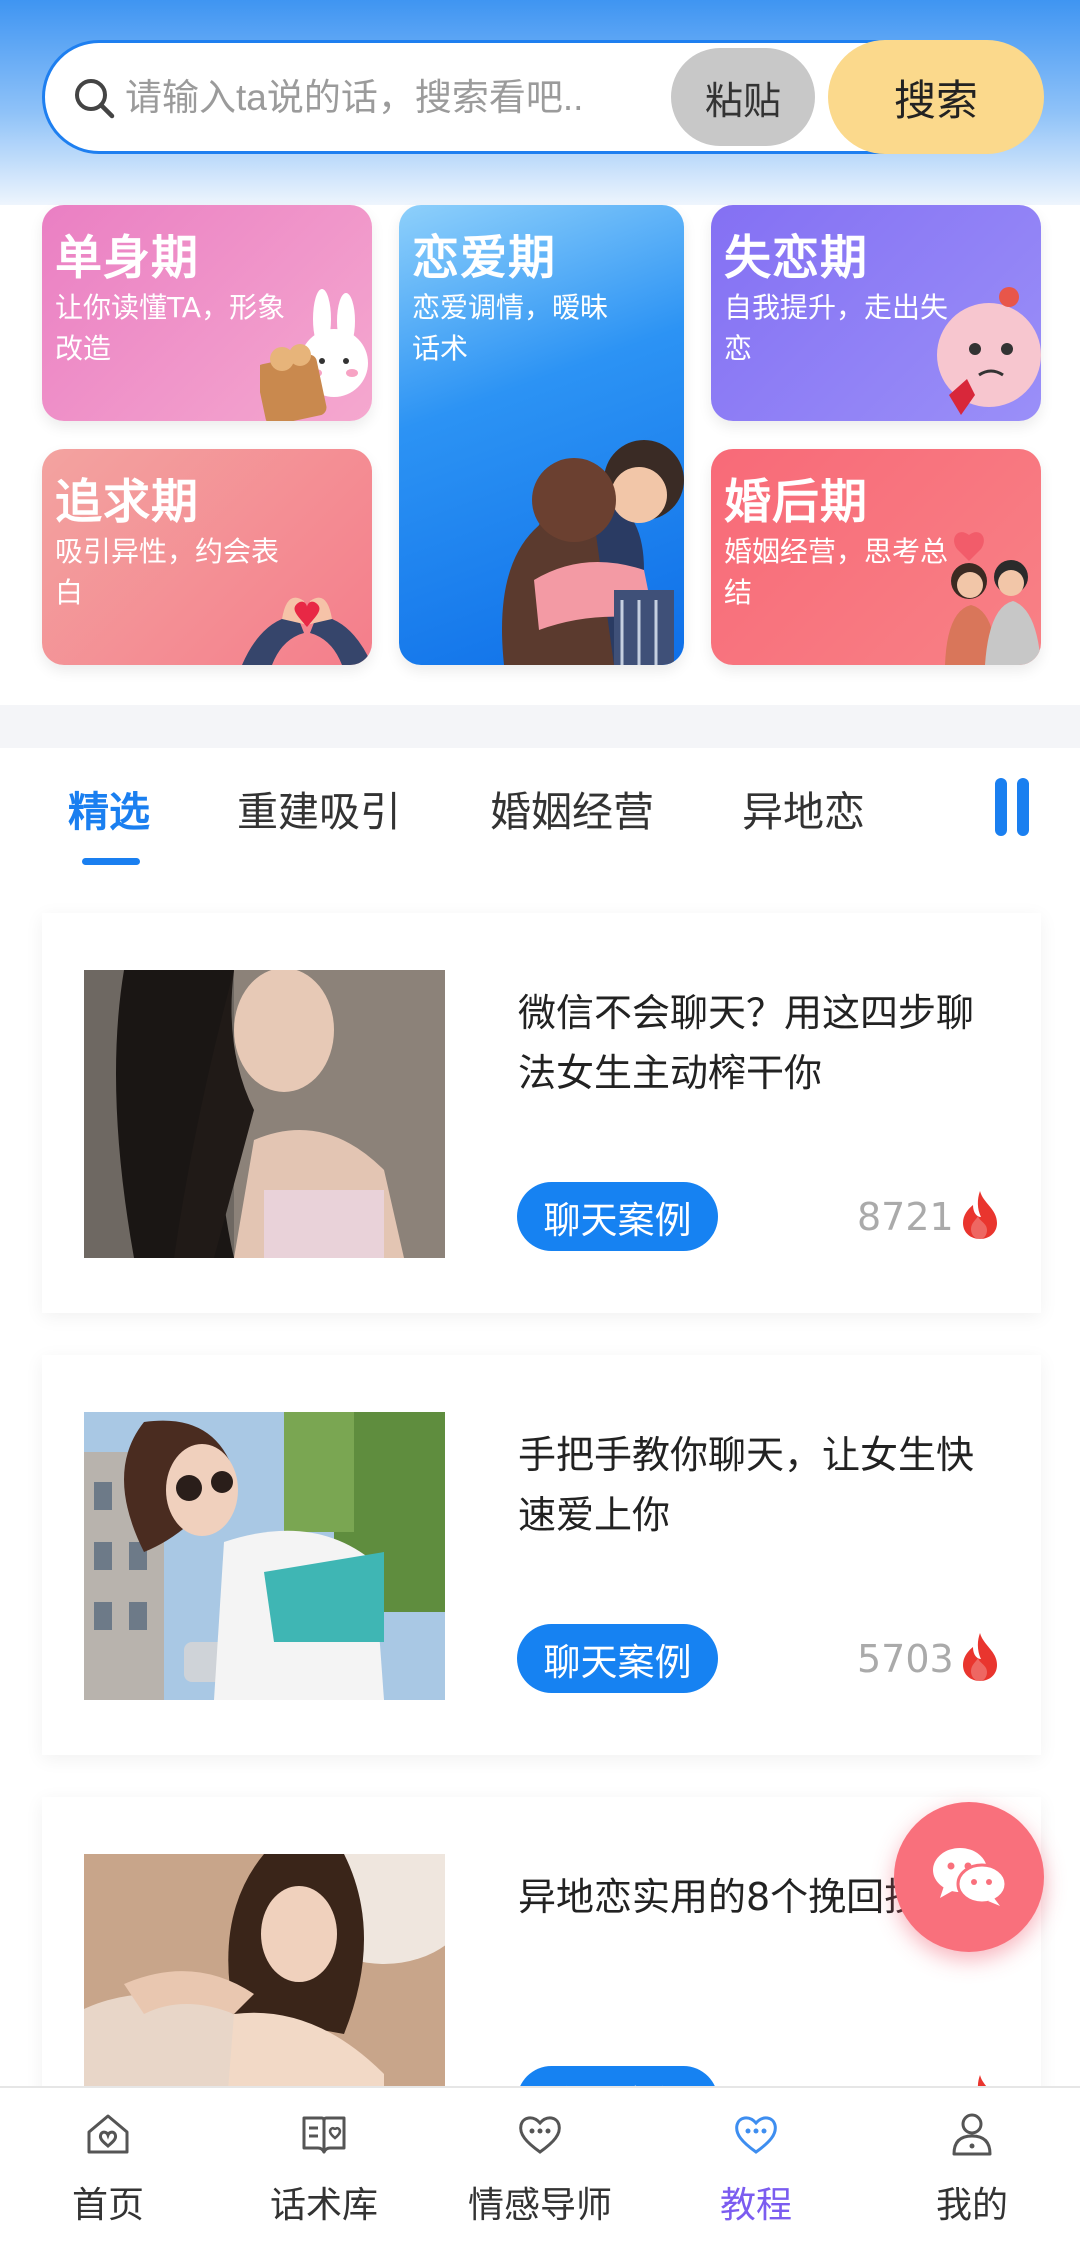 Image resolution: width=1080 pixels, height=2256 pixels. What do you see at coordinates (972, 2172) in the screenshot?
I see `nav-mine: 我的` at bounding box center [972, 2172].